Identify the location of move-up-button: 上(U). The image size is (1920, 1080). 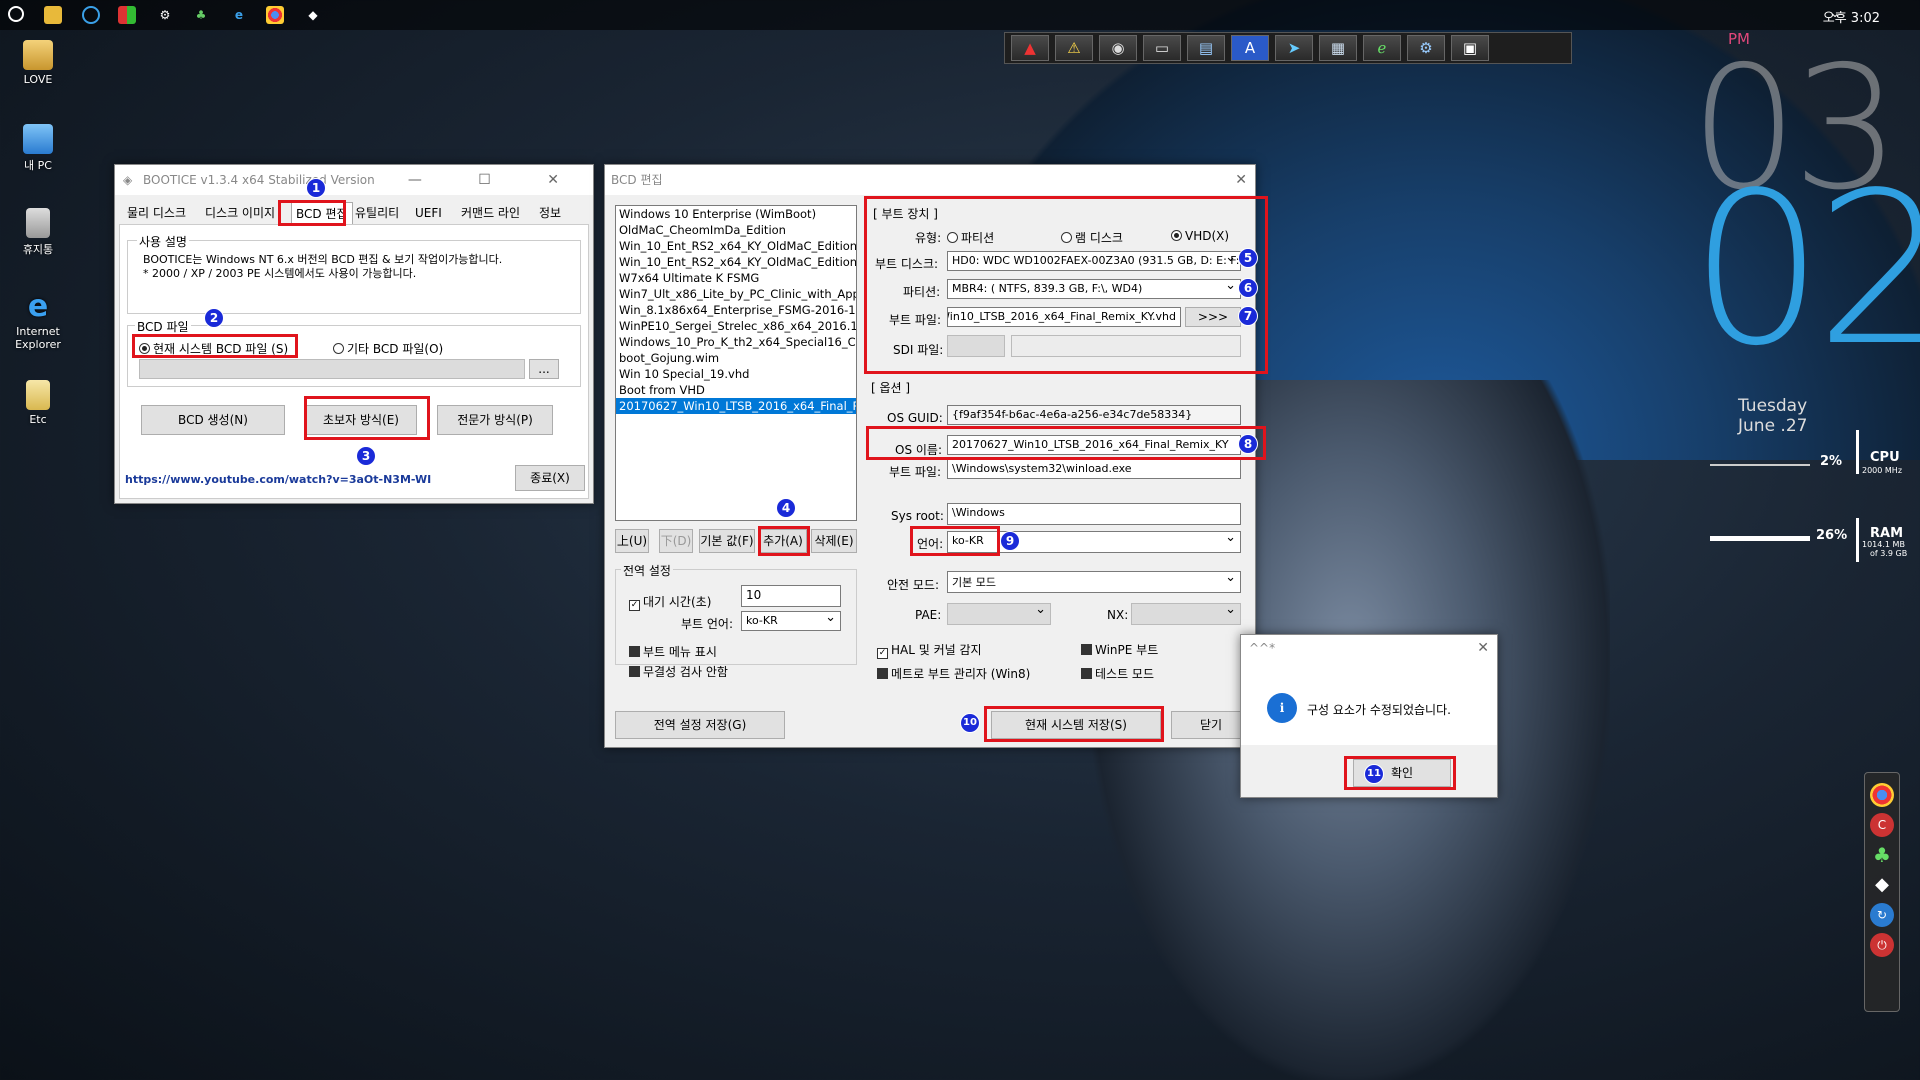
(632, 541).